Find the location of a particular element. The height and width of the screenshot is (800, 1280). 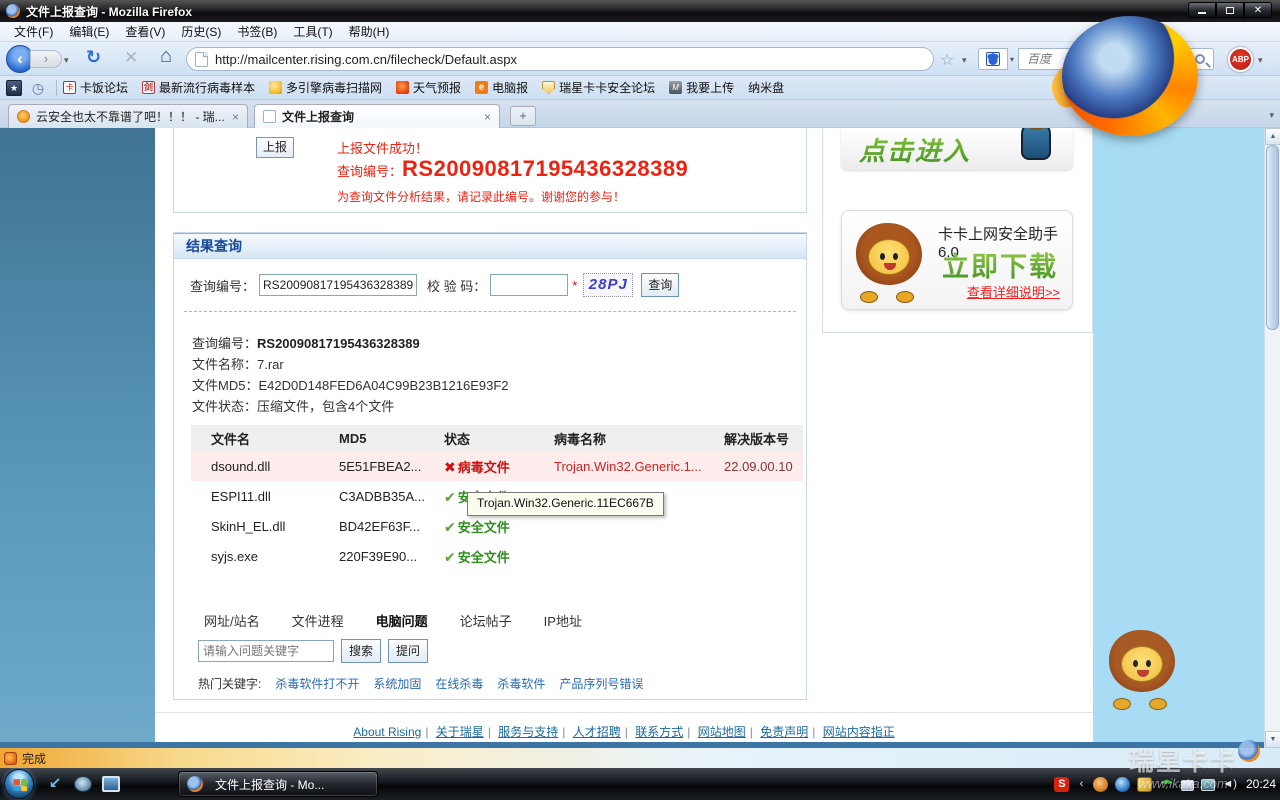

bookmark-upload: M 我要上传 is located at coordinates (701, 87).